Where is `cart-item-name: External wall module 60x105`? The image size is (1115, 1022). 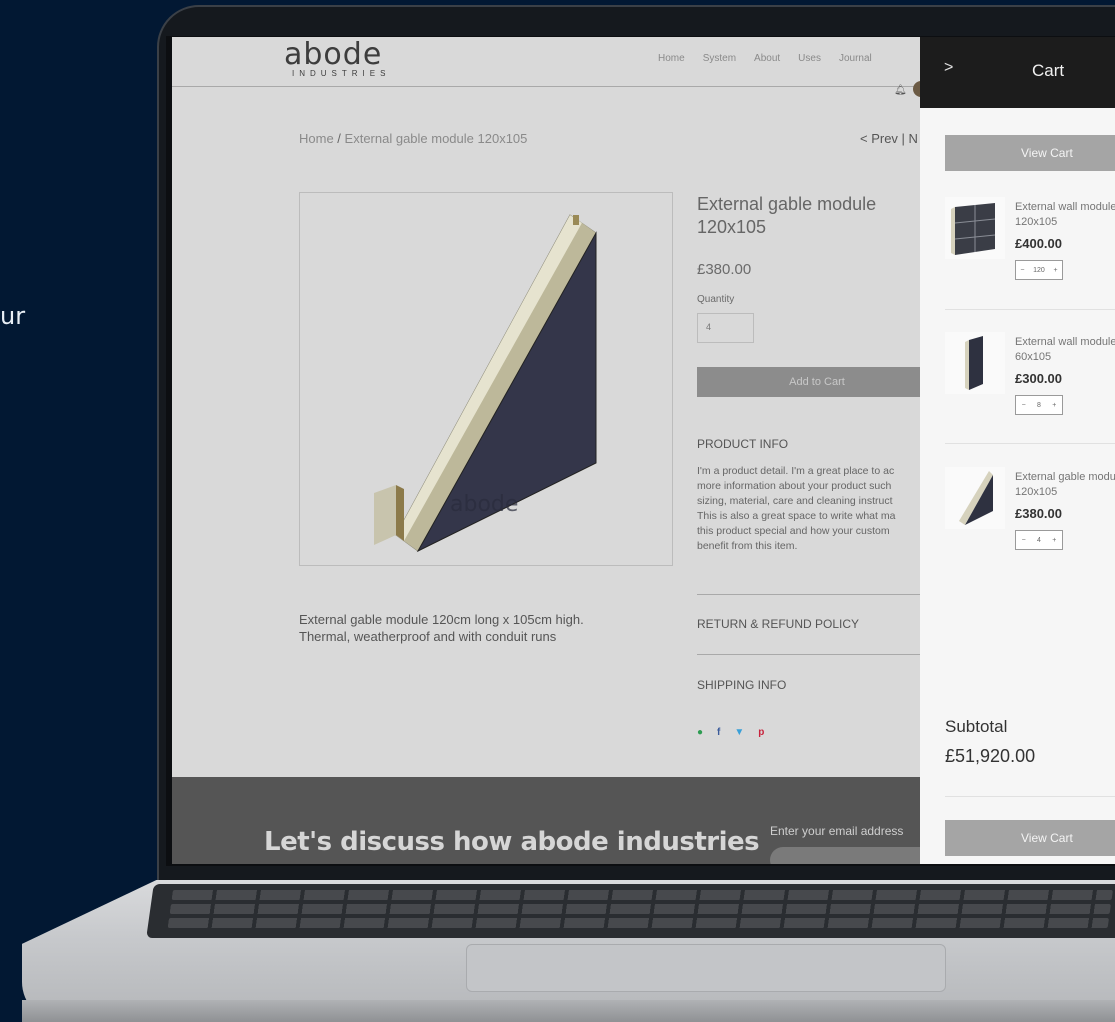 cart-item-name: External wall module 60x105 is located at coordinates (1065, 350).